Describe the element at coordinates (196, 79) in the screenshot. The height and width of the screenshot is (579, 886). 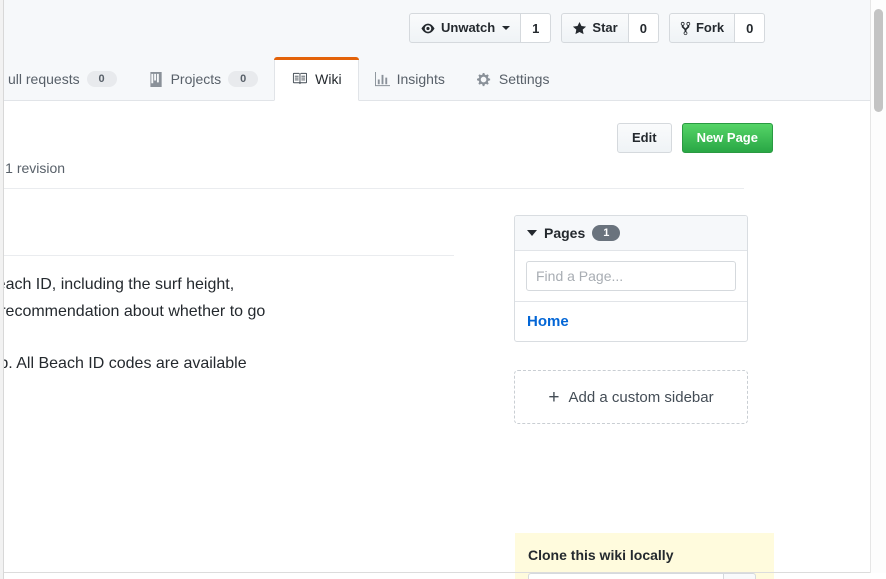
I see `tab-projects-label: Projects` at that location.